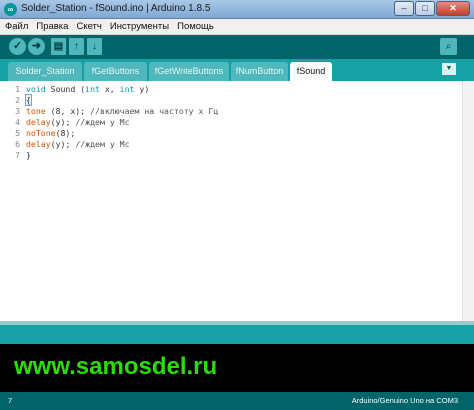 Image resolution: width=474 pixels, height=410 pixels. I want to click on save-button: ↓, so click(94, 46).